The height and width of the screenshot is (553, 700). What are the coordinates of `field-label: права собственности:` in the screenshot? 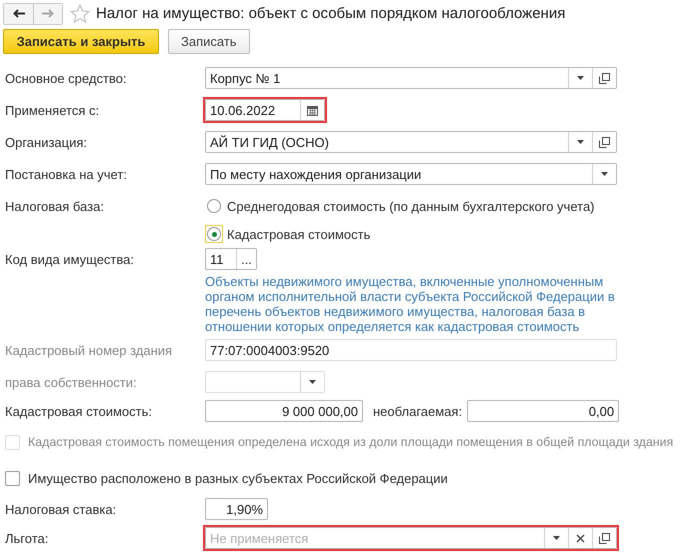 It's located at (71, 382).